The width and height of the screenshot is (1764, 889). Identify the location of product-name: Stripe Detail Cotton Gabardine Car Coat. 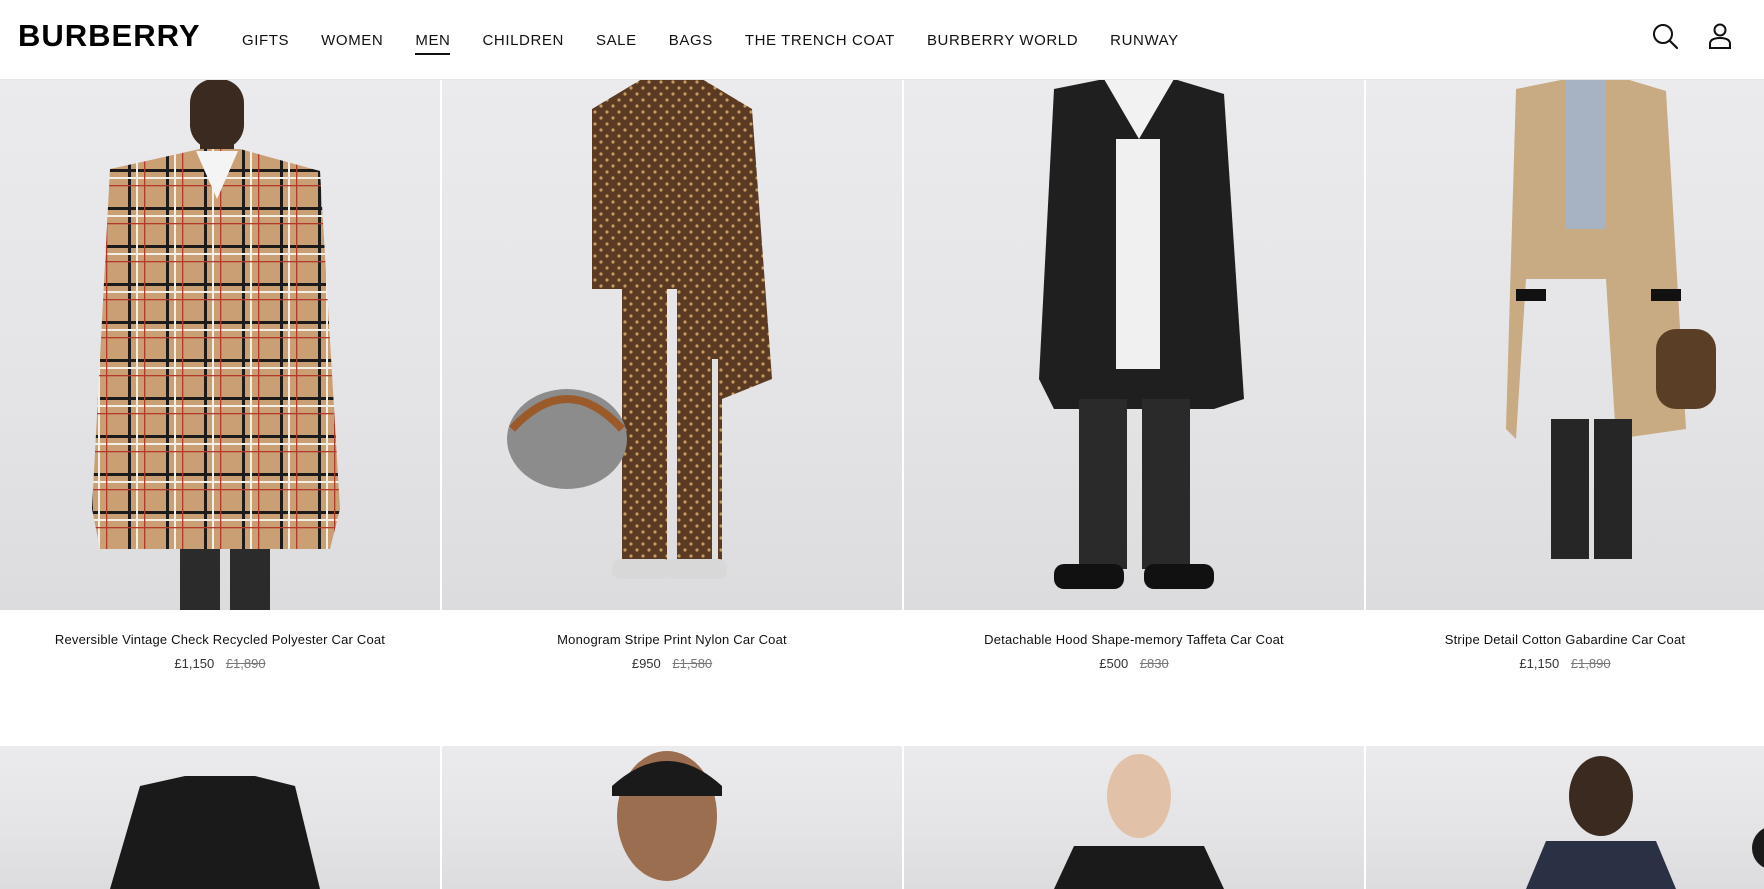
(1565, 639).